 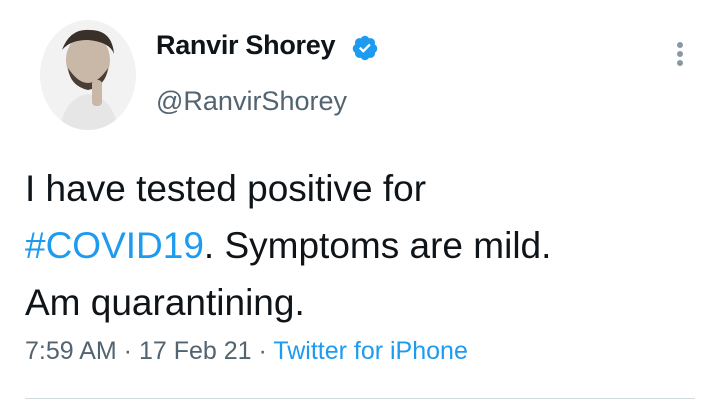 I want to click on tweet-line-3: Am quarantining., so click(x=165, y=302).